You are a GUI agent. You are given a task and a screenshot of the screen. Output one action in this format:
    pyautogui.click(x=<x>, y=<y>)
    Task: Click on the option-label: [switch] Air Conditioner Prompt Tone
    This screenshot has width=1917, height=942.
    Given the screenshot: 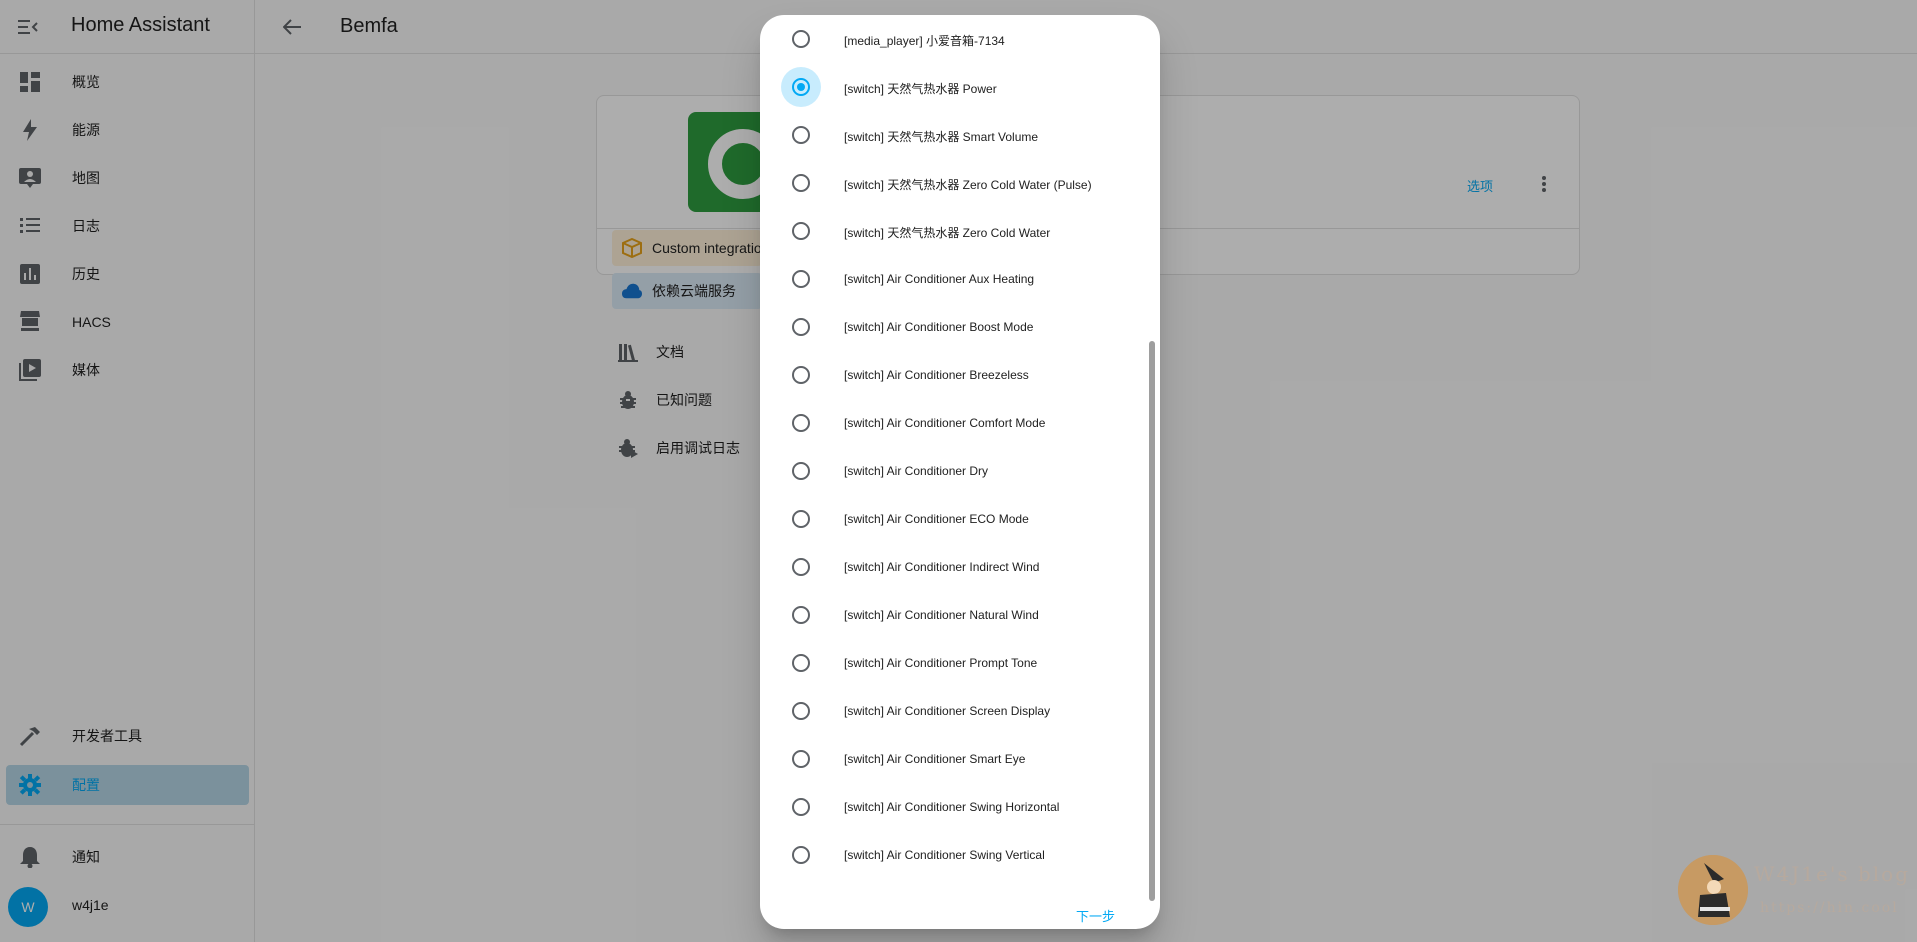 What is the action you would take?
    pyautogui.click(x=941, y=663)
    